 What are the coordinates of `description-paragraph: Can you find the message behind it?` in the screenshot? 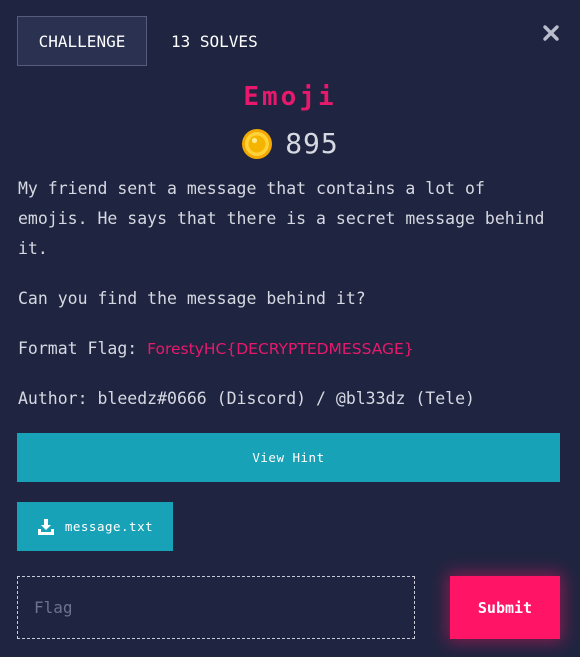 It's located at (192, 298).